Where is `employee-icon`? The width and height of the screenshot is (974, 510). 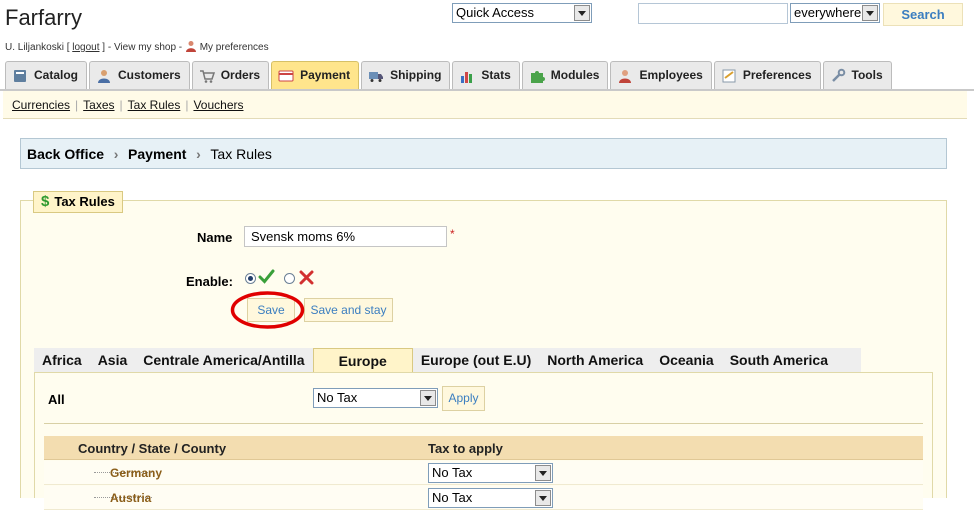
employee-icon is located at coordinates (625, 76).